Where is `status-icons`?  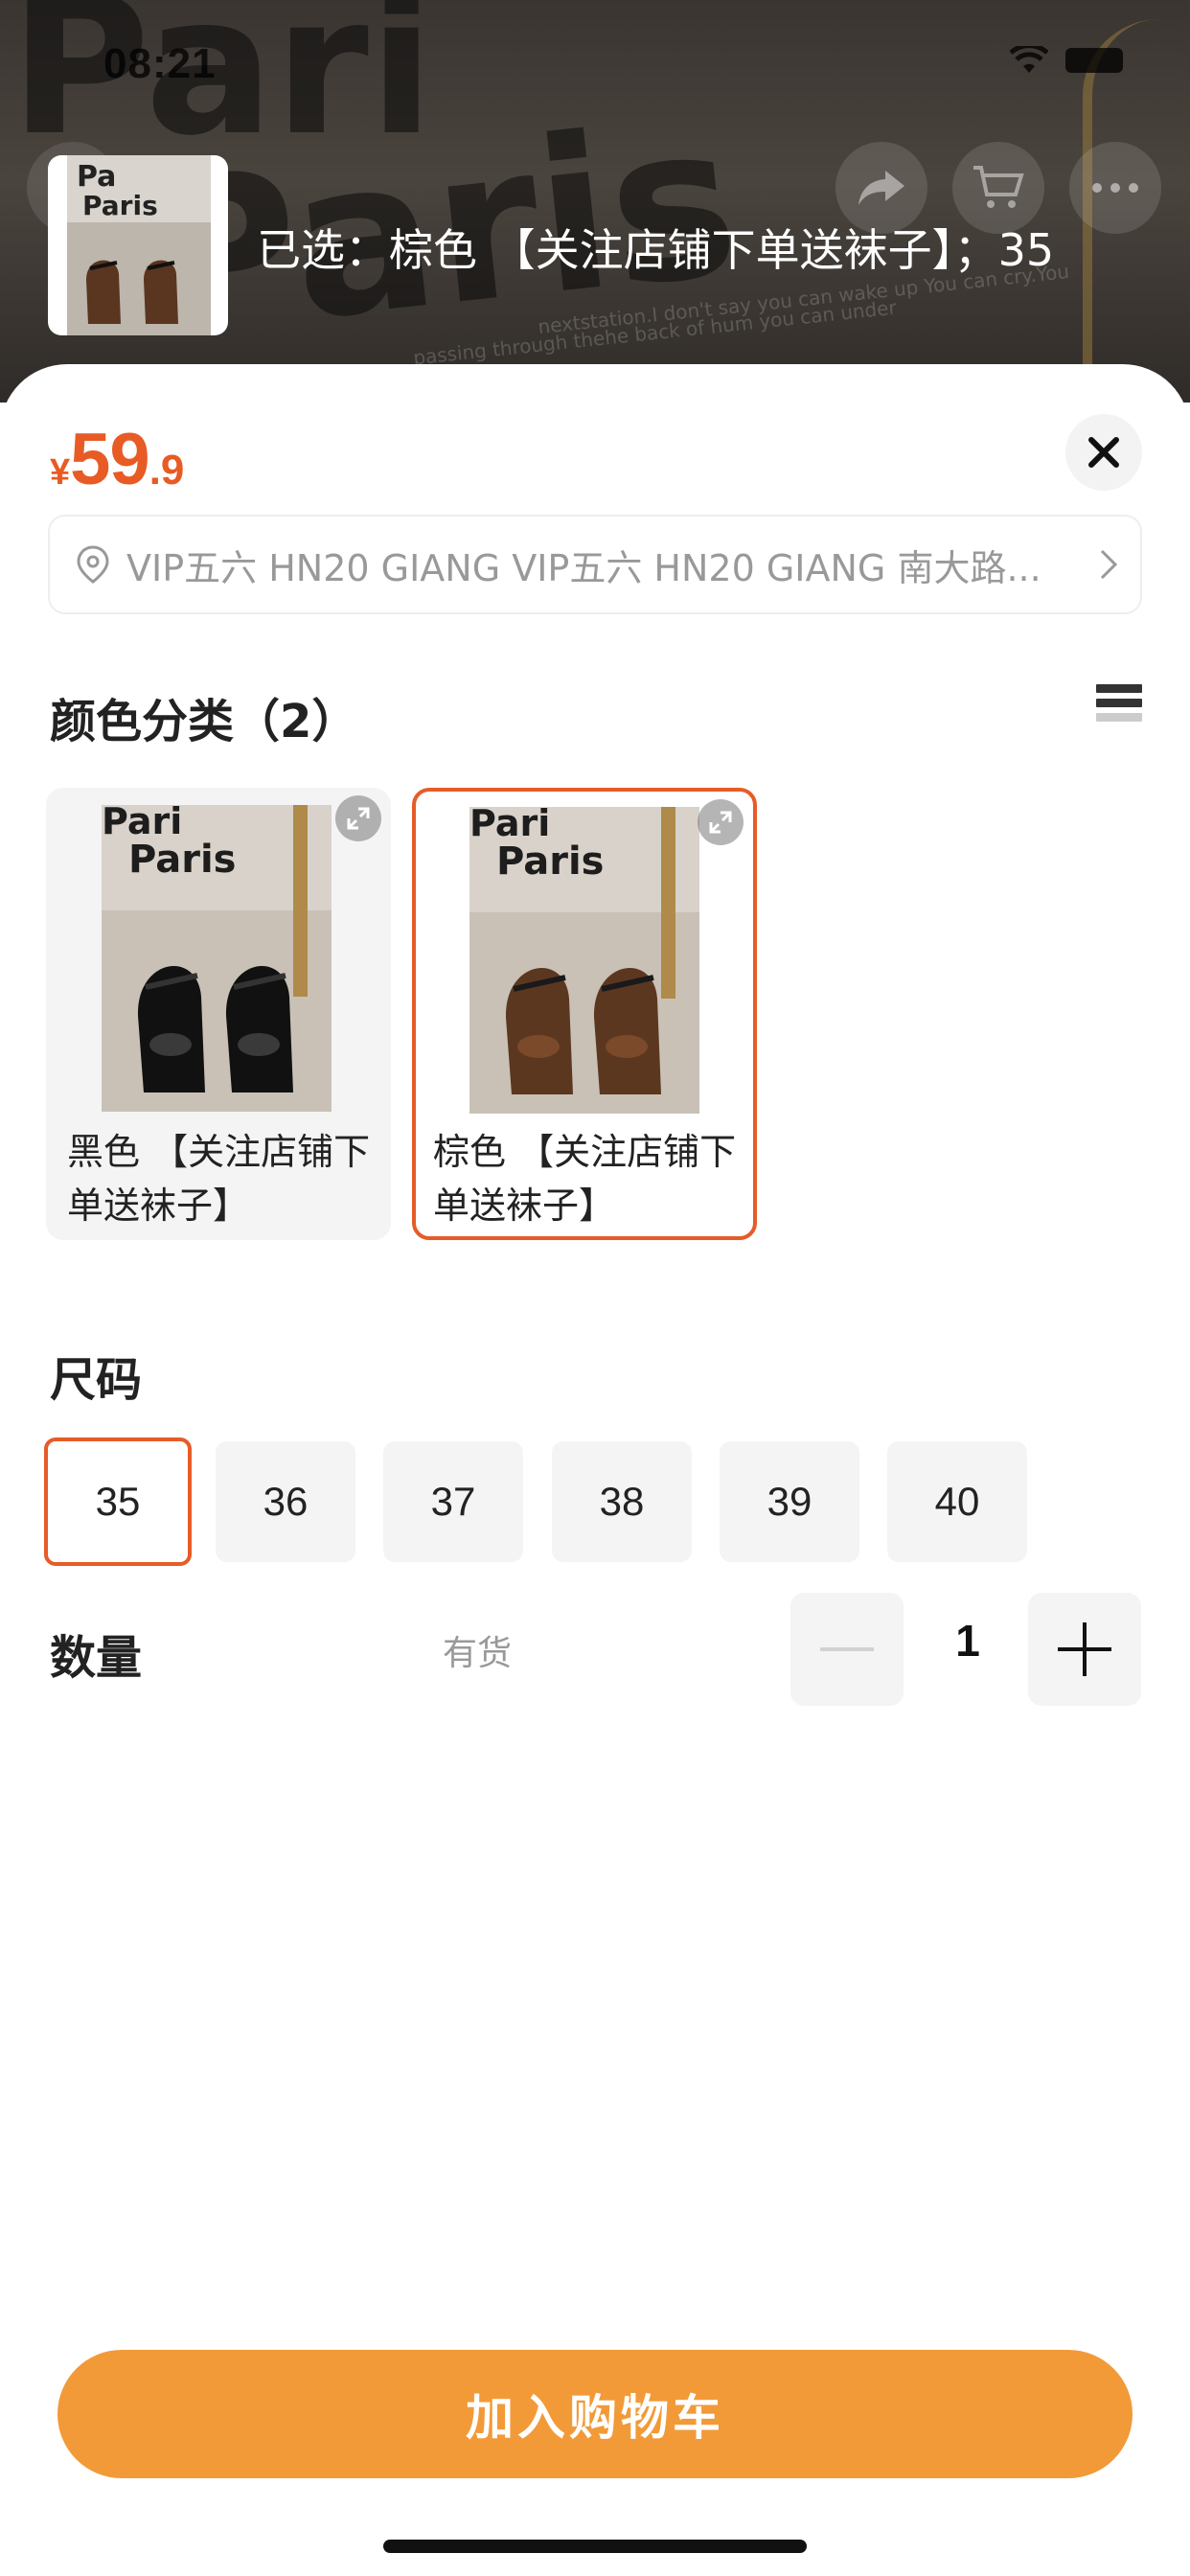 status-icons is located at coordinates (1067, 60).